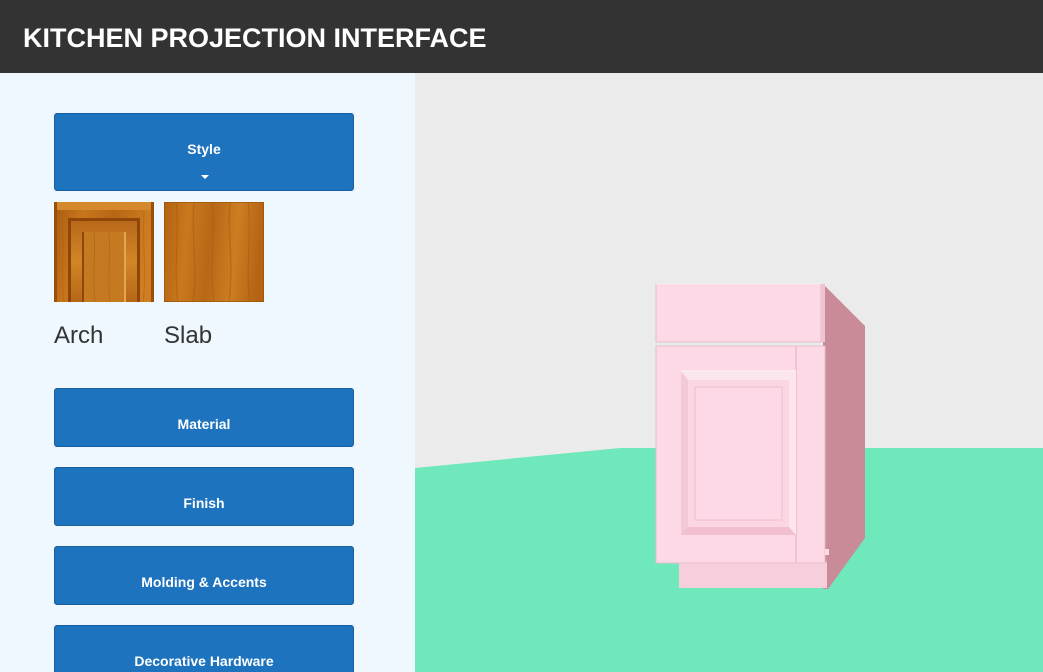 The image size is (1043, 672). I want to click on material-button: Material, so click(204, 417).